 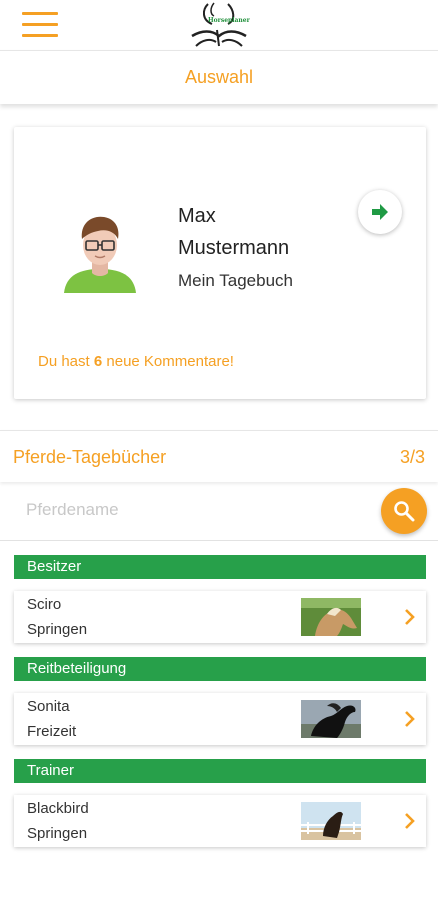 I want to click on horse-name: Sonita, so click(x=48, y=706).